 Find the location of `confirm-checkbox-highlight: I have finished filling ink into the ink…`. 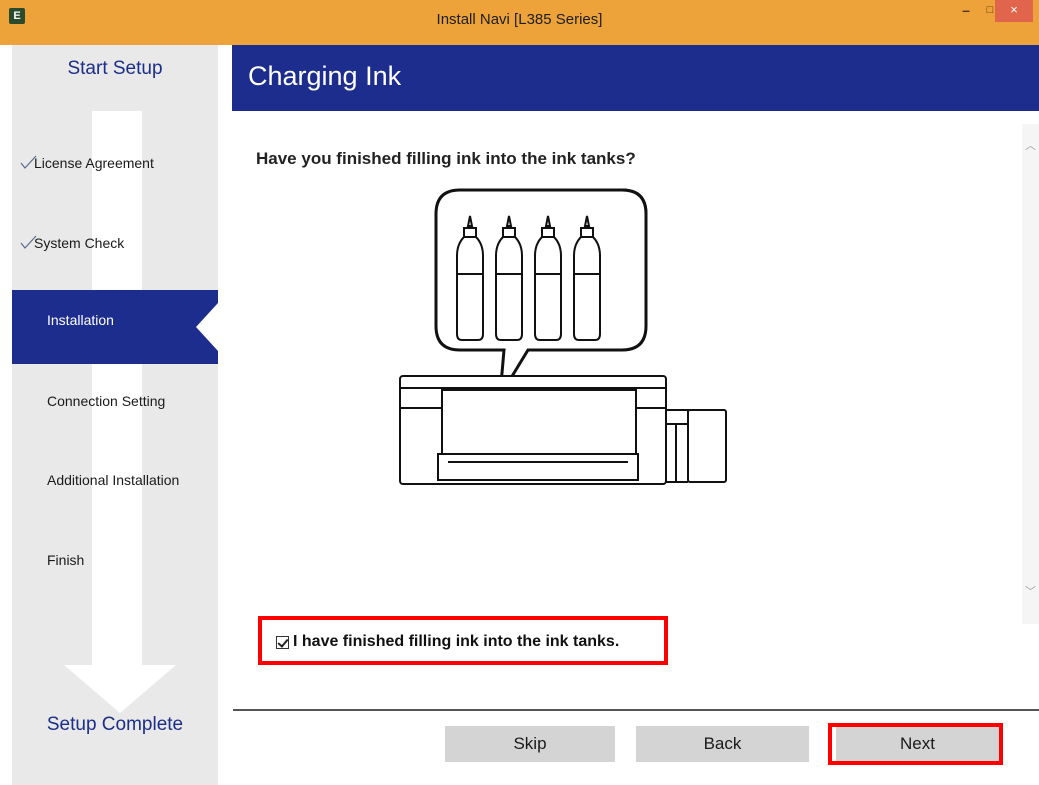

confirm-checkbox-highlight: I have finished filling ink into the ink… is located at coordinates (463, 640).